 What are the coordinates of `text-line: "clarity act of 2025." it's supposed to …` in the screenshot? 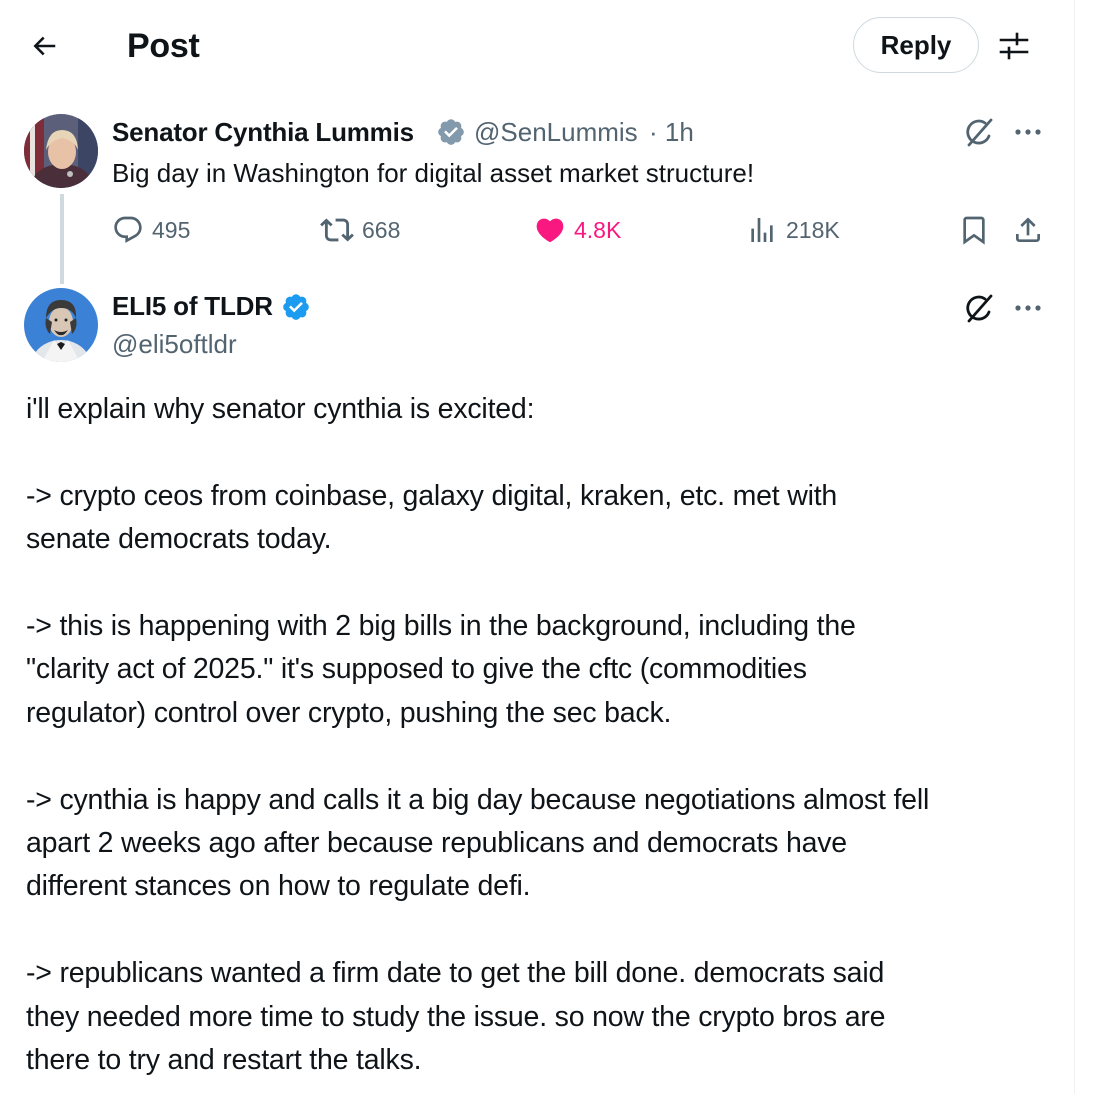 It's located at (416, 669).